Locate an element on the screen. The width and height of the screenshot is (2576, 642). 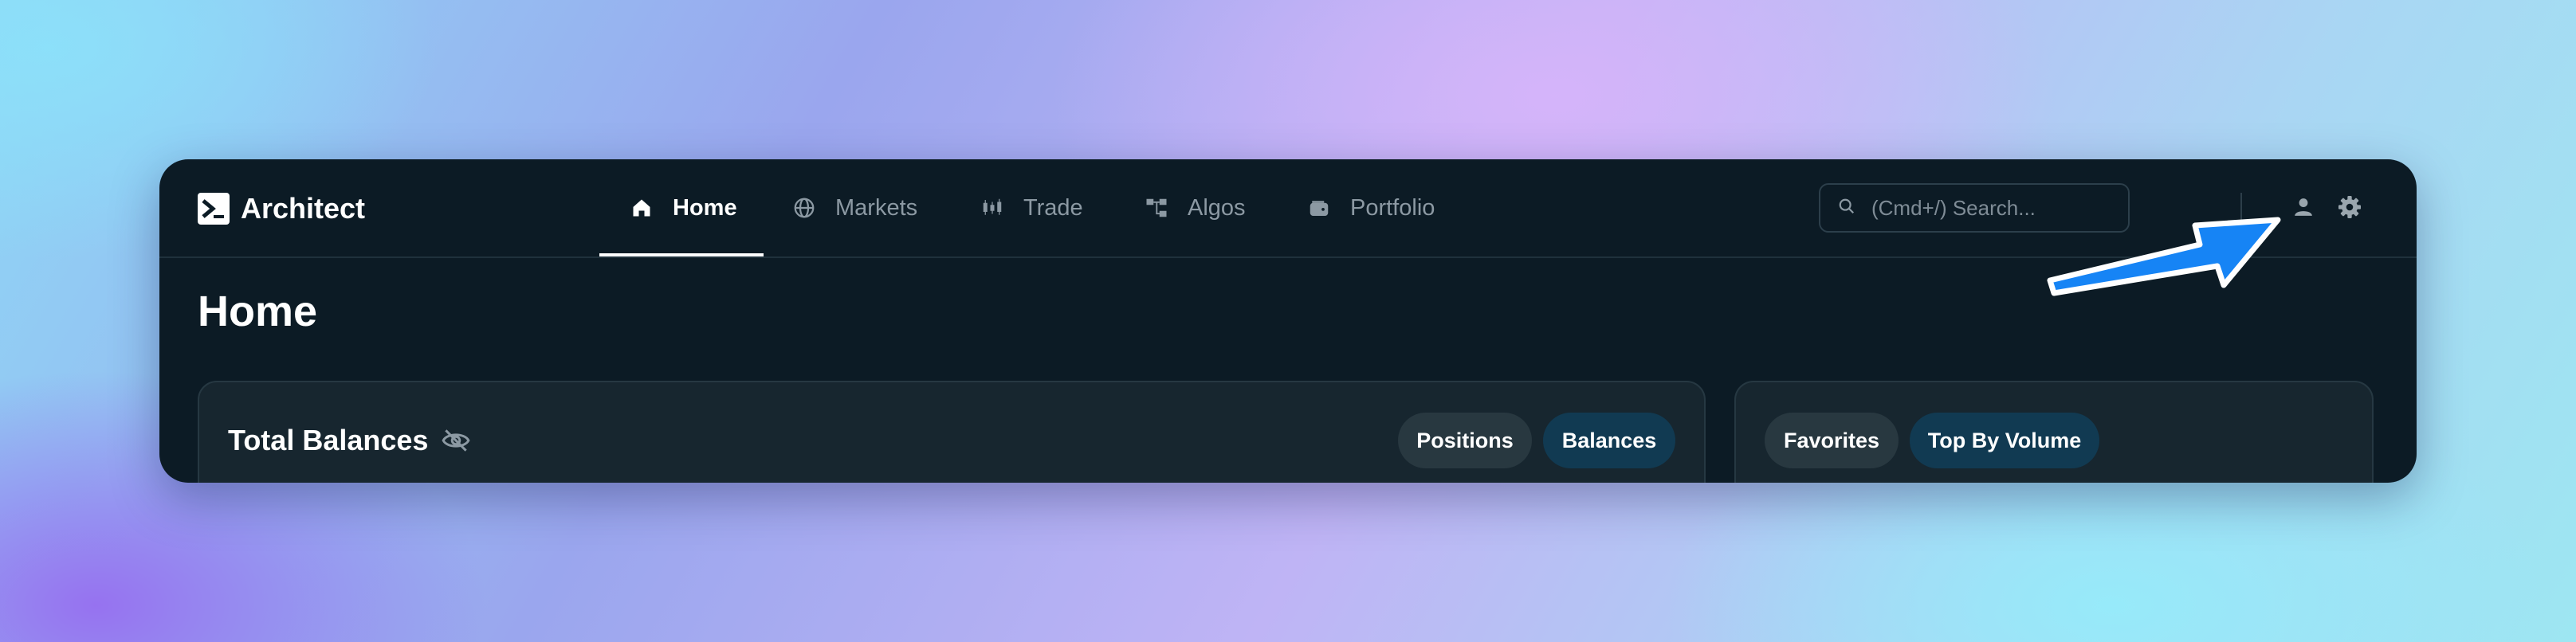
nav-home: Home is located at coordinates (682, 207).